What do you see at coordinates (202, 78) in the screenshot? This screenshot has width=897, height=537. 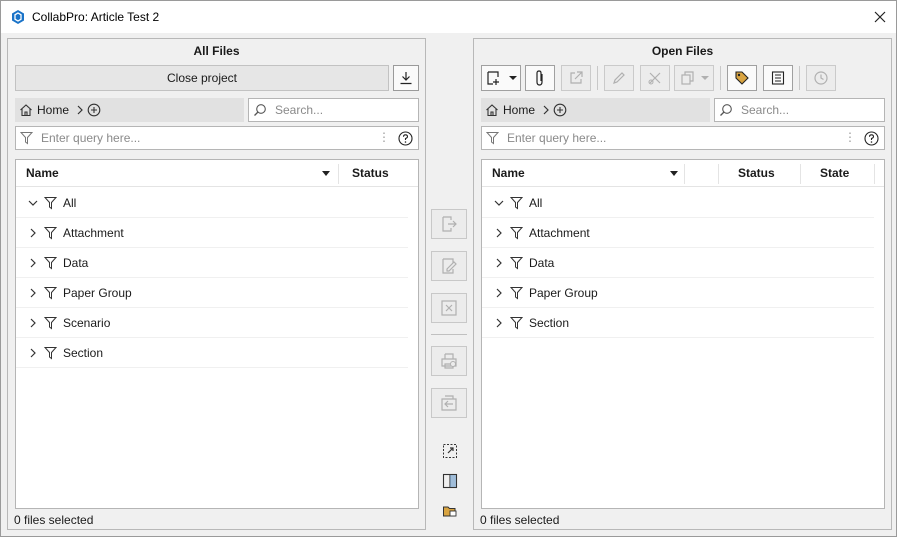 I see `close-project-button: Close project` at bounding box center [202, 78].